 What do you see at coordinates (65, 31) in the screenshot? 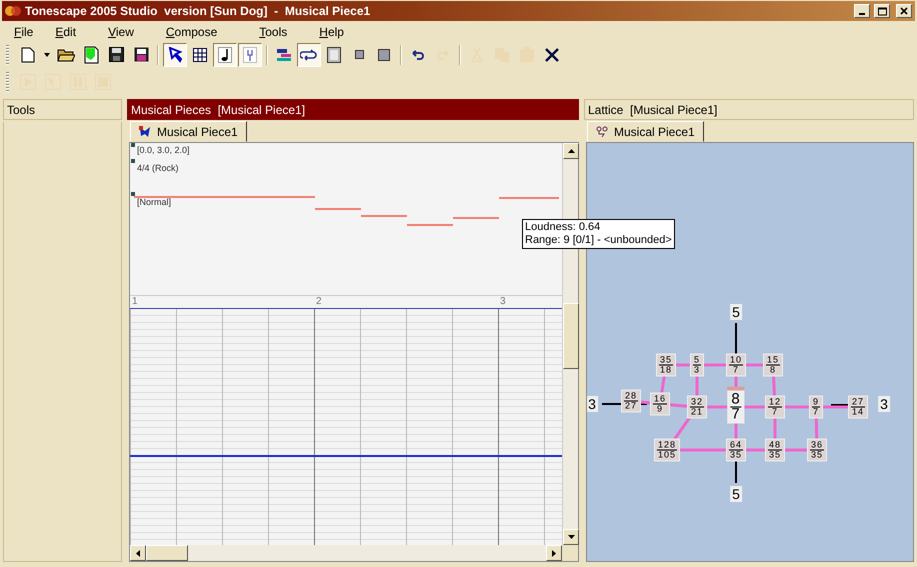
I see `menu-item: Edit` at bounding box center [65, 31].